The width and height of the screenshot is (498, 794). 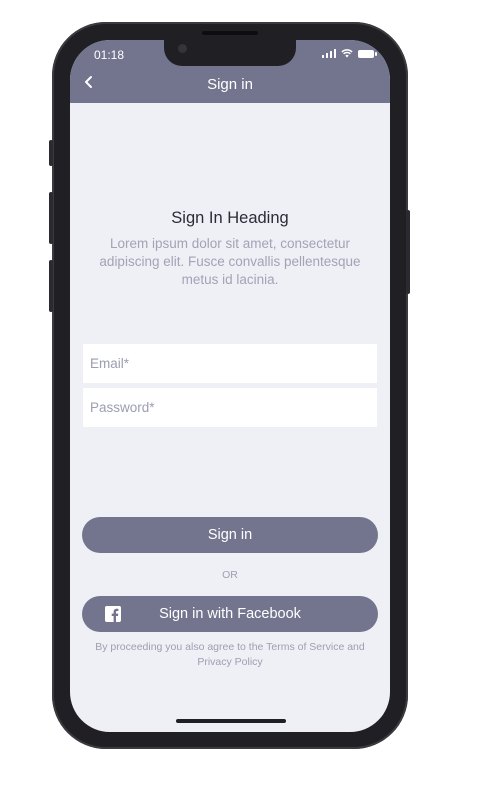 I want to click on front-camera, so click(x=182, y=48).